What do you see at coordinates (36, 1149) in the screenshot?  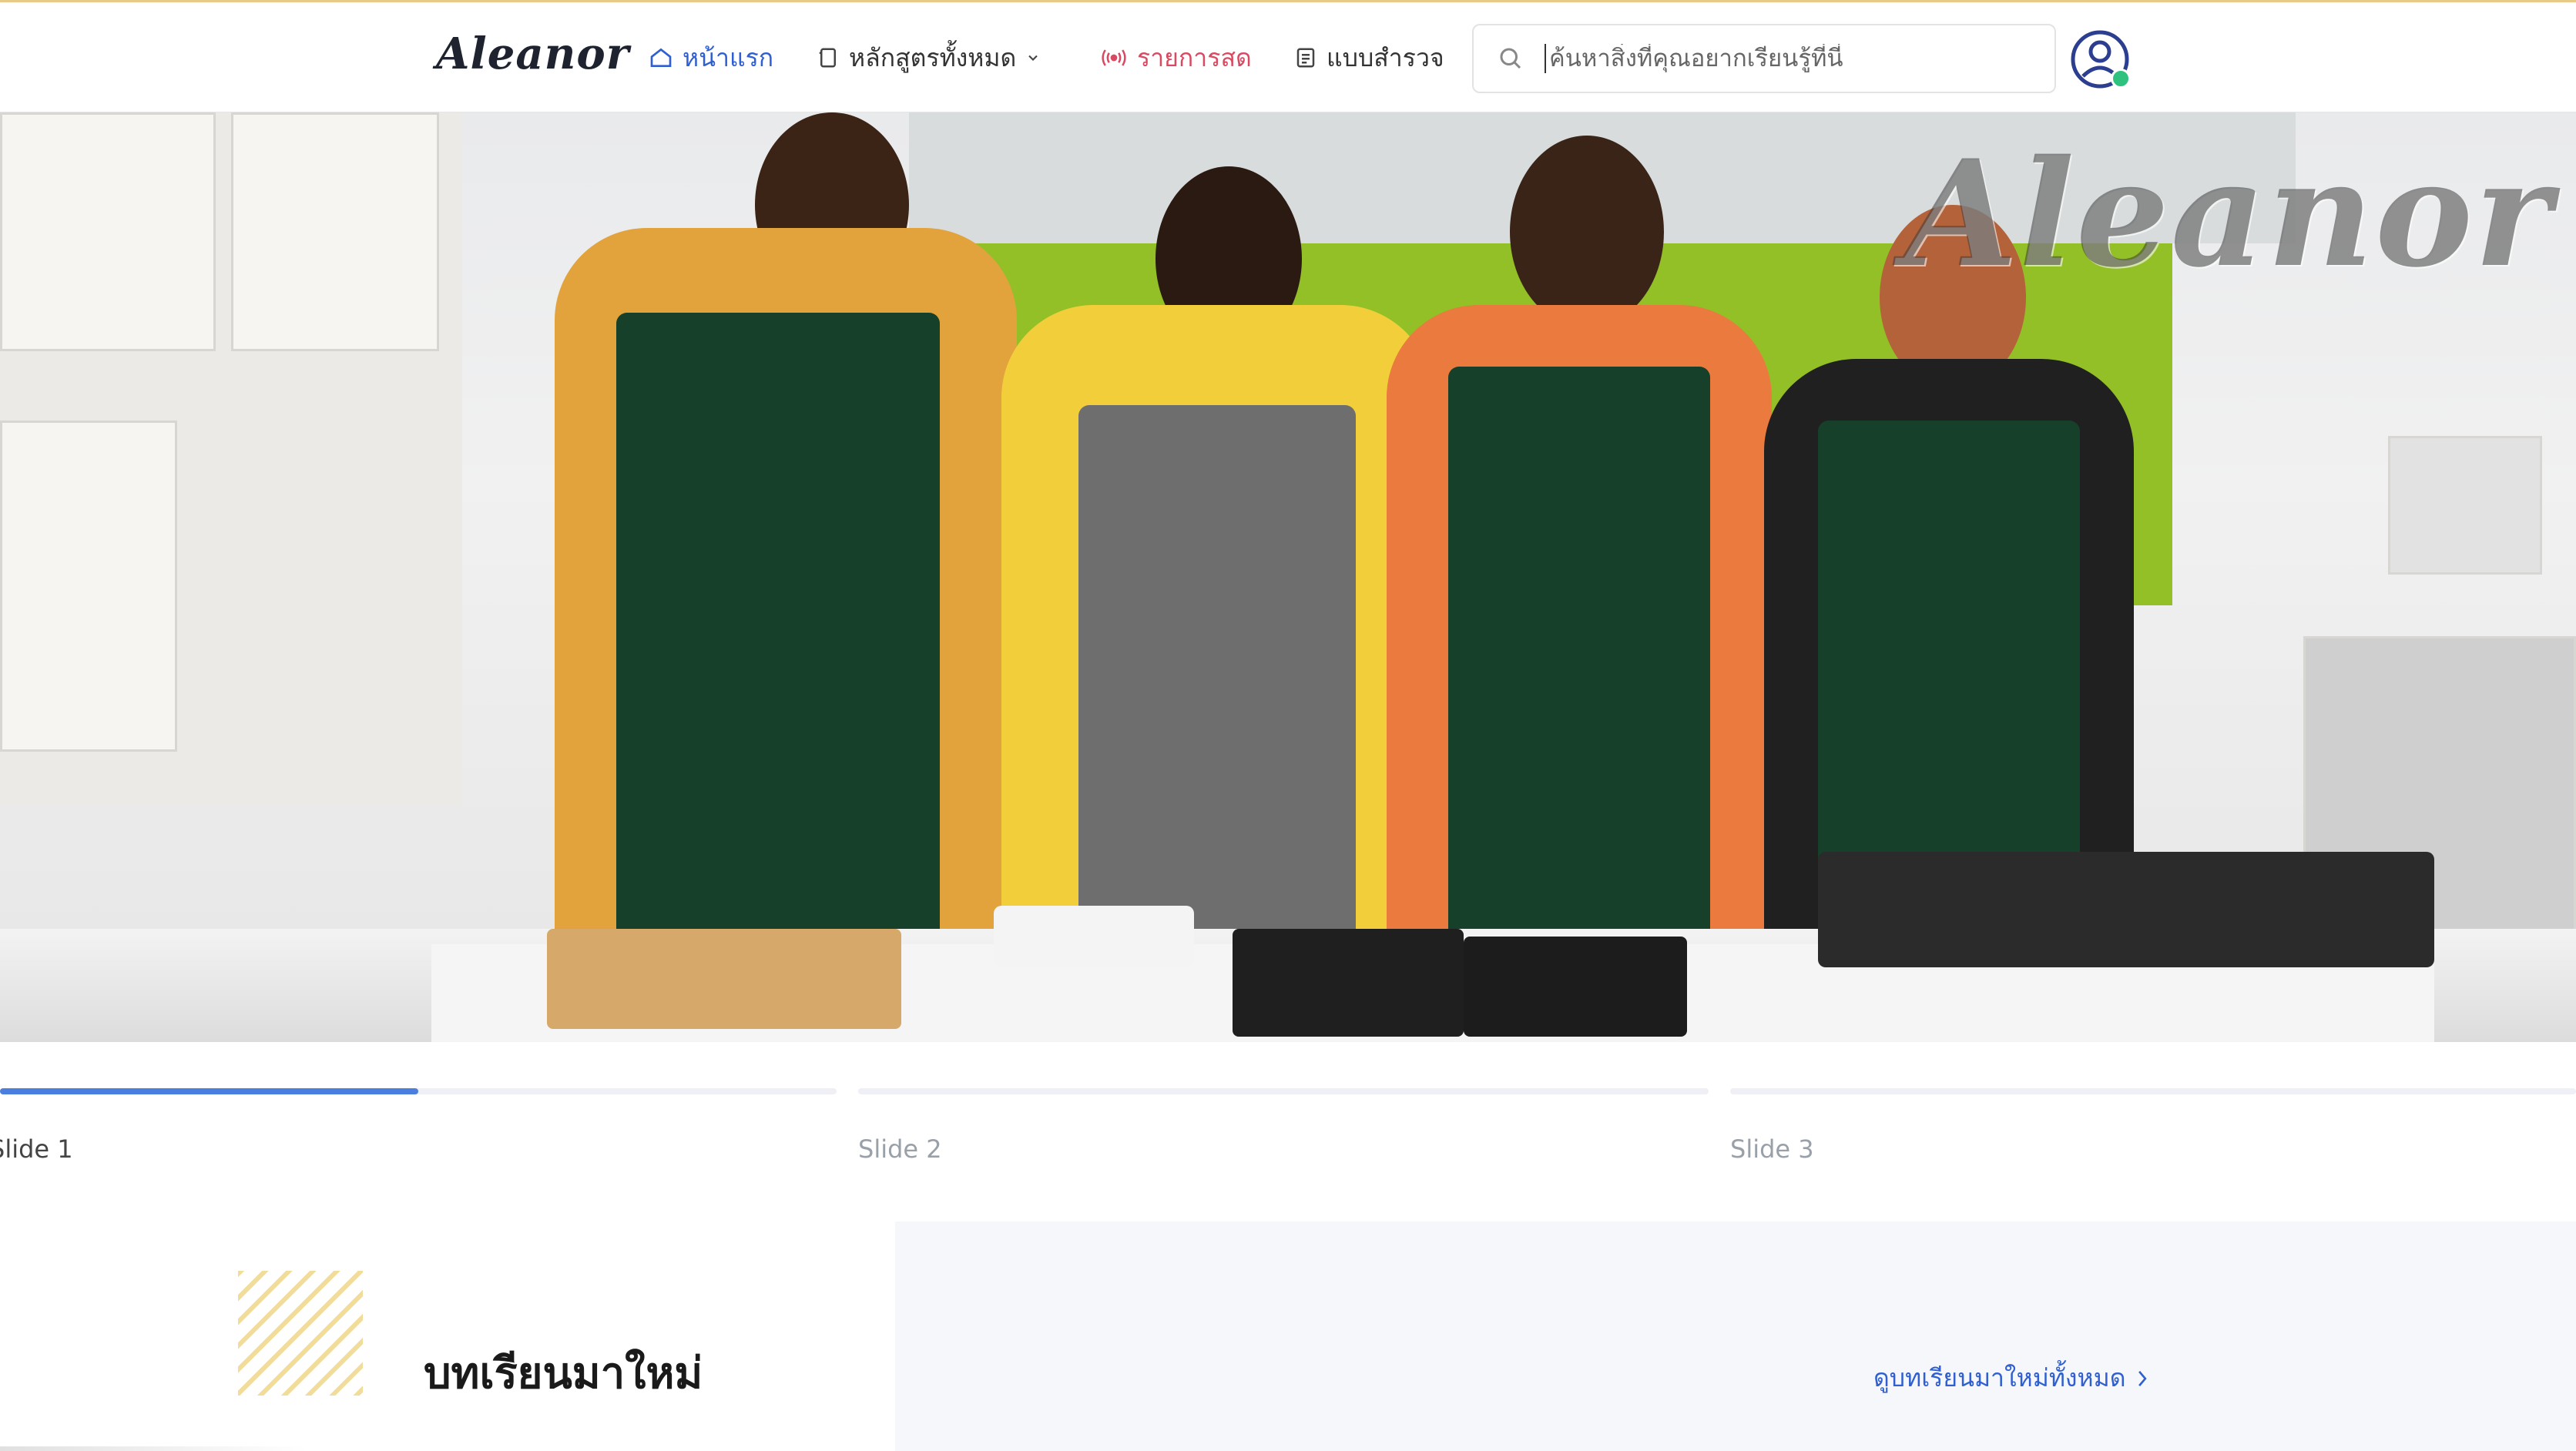 I see `slide-label: Slide 1` at bounding box center [36, 1149].